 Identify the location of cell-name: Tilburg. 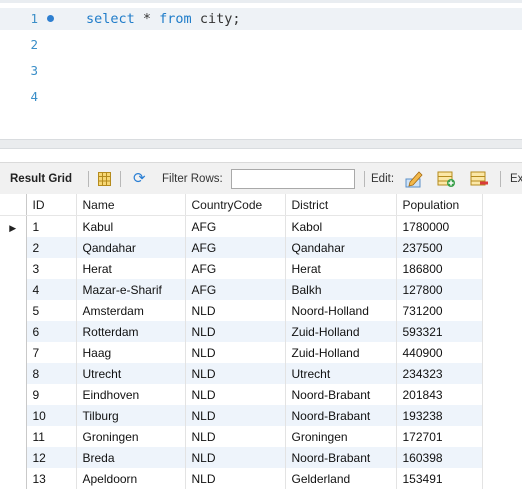
(131, 415).